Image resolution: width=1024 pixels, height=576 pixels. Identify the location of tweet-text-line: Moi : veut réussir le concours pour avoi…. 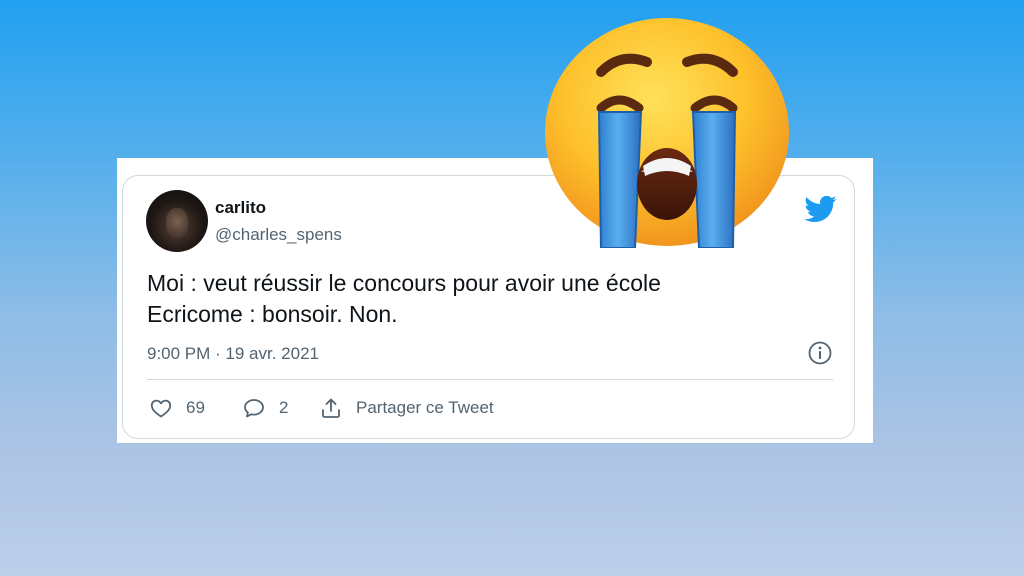
(404, 283).